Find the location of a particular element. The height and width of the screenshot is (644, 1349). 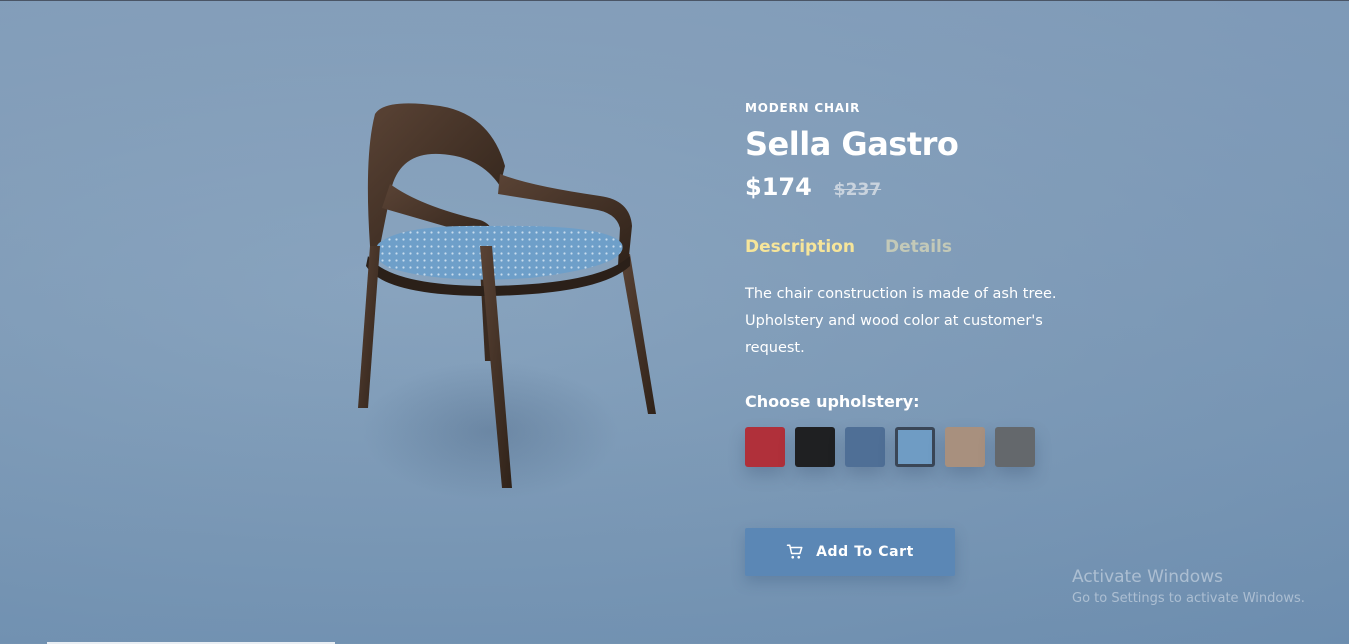

tab-details: Details is located at coordinates (918, 247).